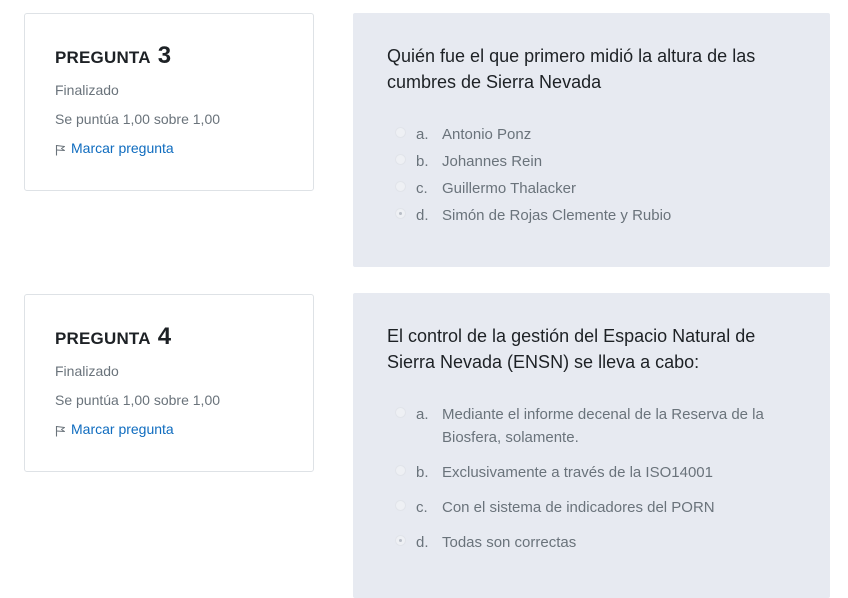 The height and width of the screenshot is (598, 848). Describe the element at coordinates (164, 336) in the screenshot. I see `question-number-value: 4` at that location.